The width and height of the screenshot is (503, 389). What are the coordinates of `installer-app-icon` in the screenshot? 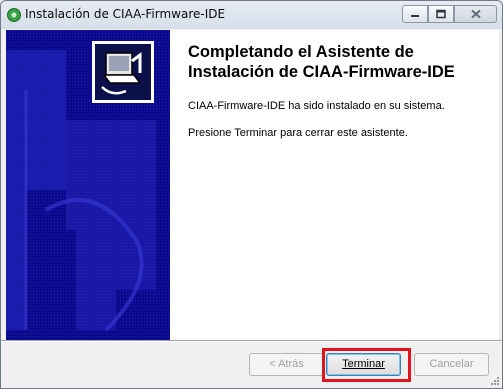 It's located at (14, 15).